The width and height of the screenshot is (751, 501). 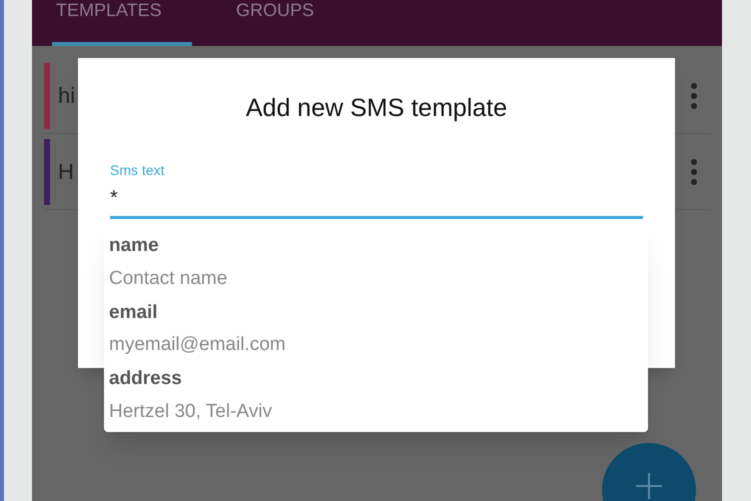 I want to click on suggestion-key: name, so click(x=376, y=246).